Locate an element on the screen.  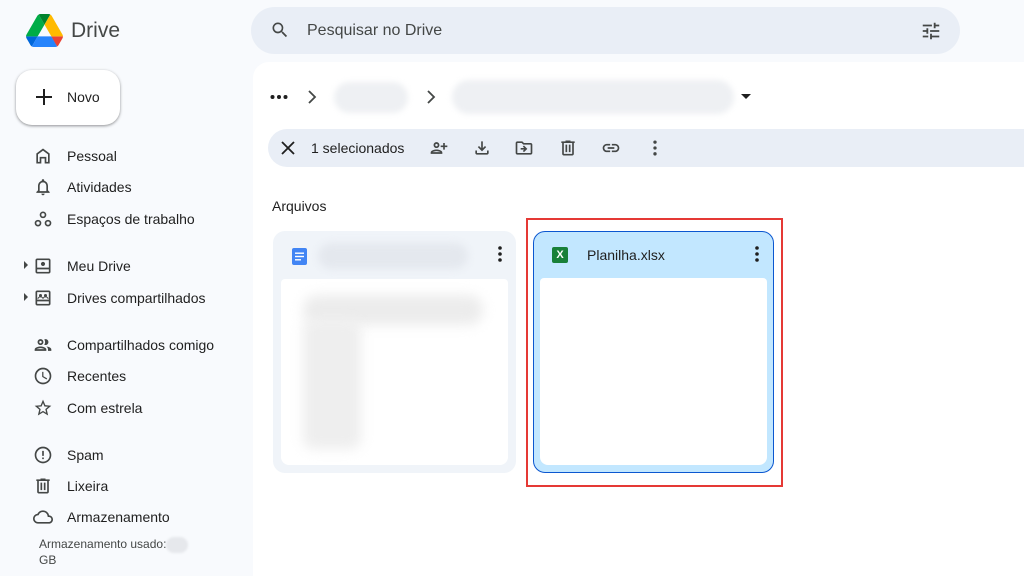
file-name-redacted is located at coordinates (393, 256).